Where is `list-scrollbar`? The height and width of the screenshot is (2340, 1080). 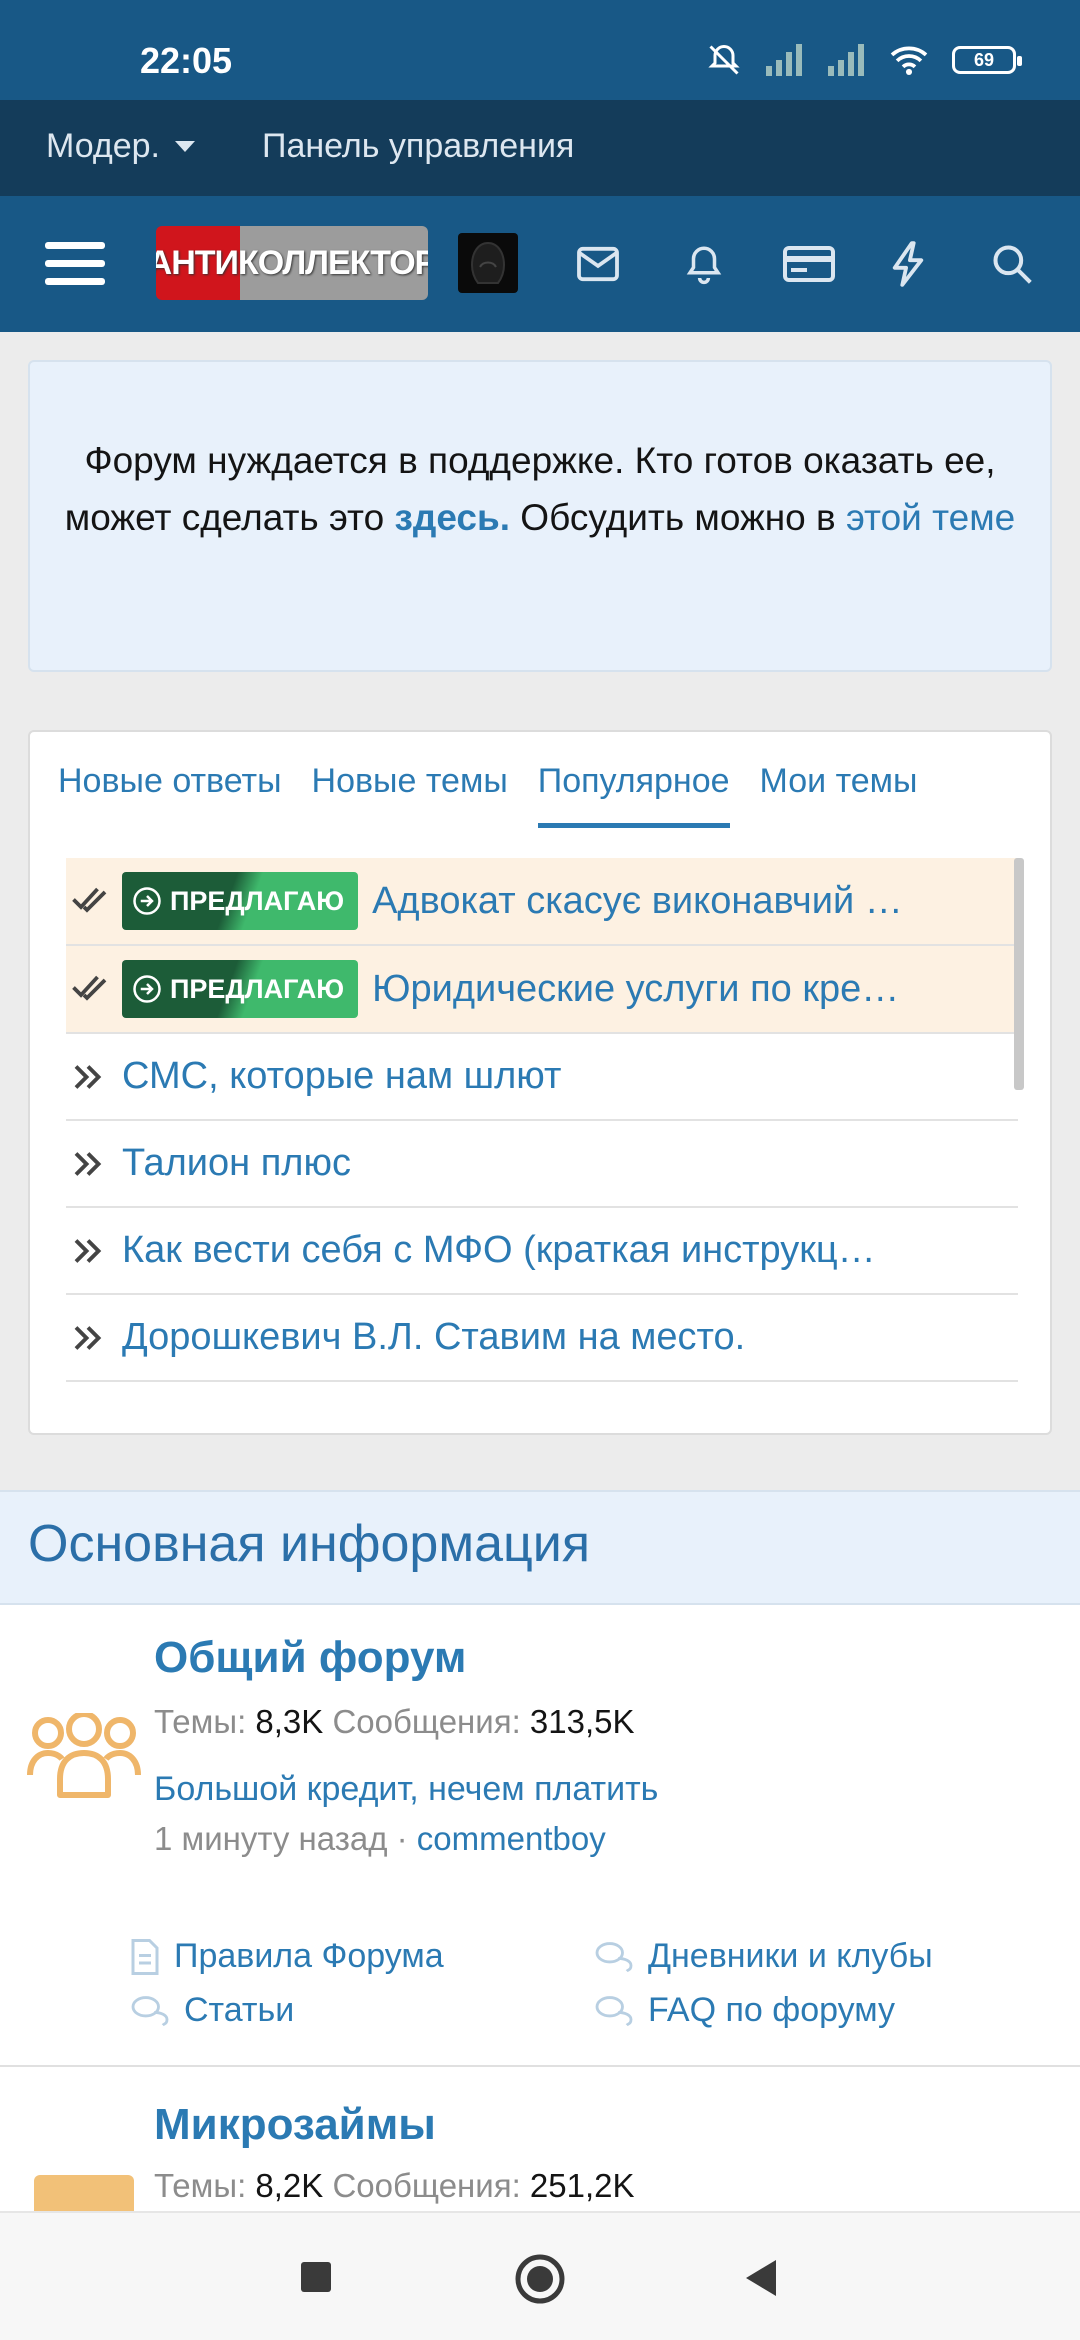
list-scrollbar is located at coordinates (1019, 974).